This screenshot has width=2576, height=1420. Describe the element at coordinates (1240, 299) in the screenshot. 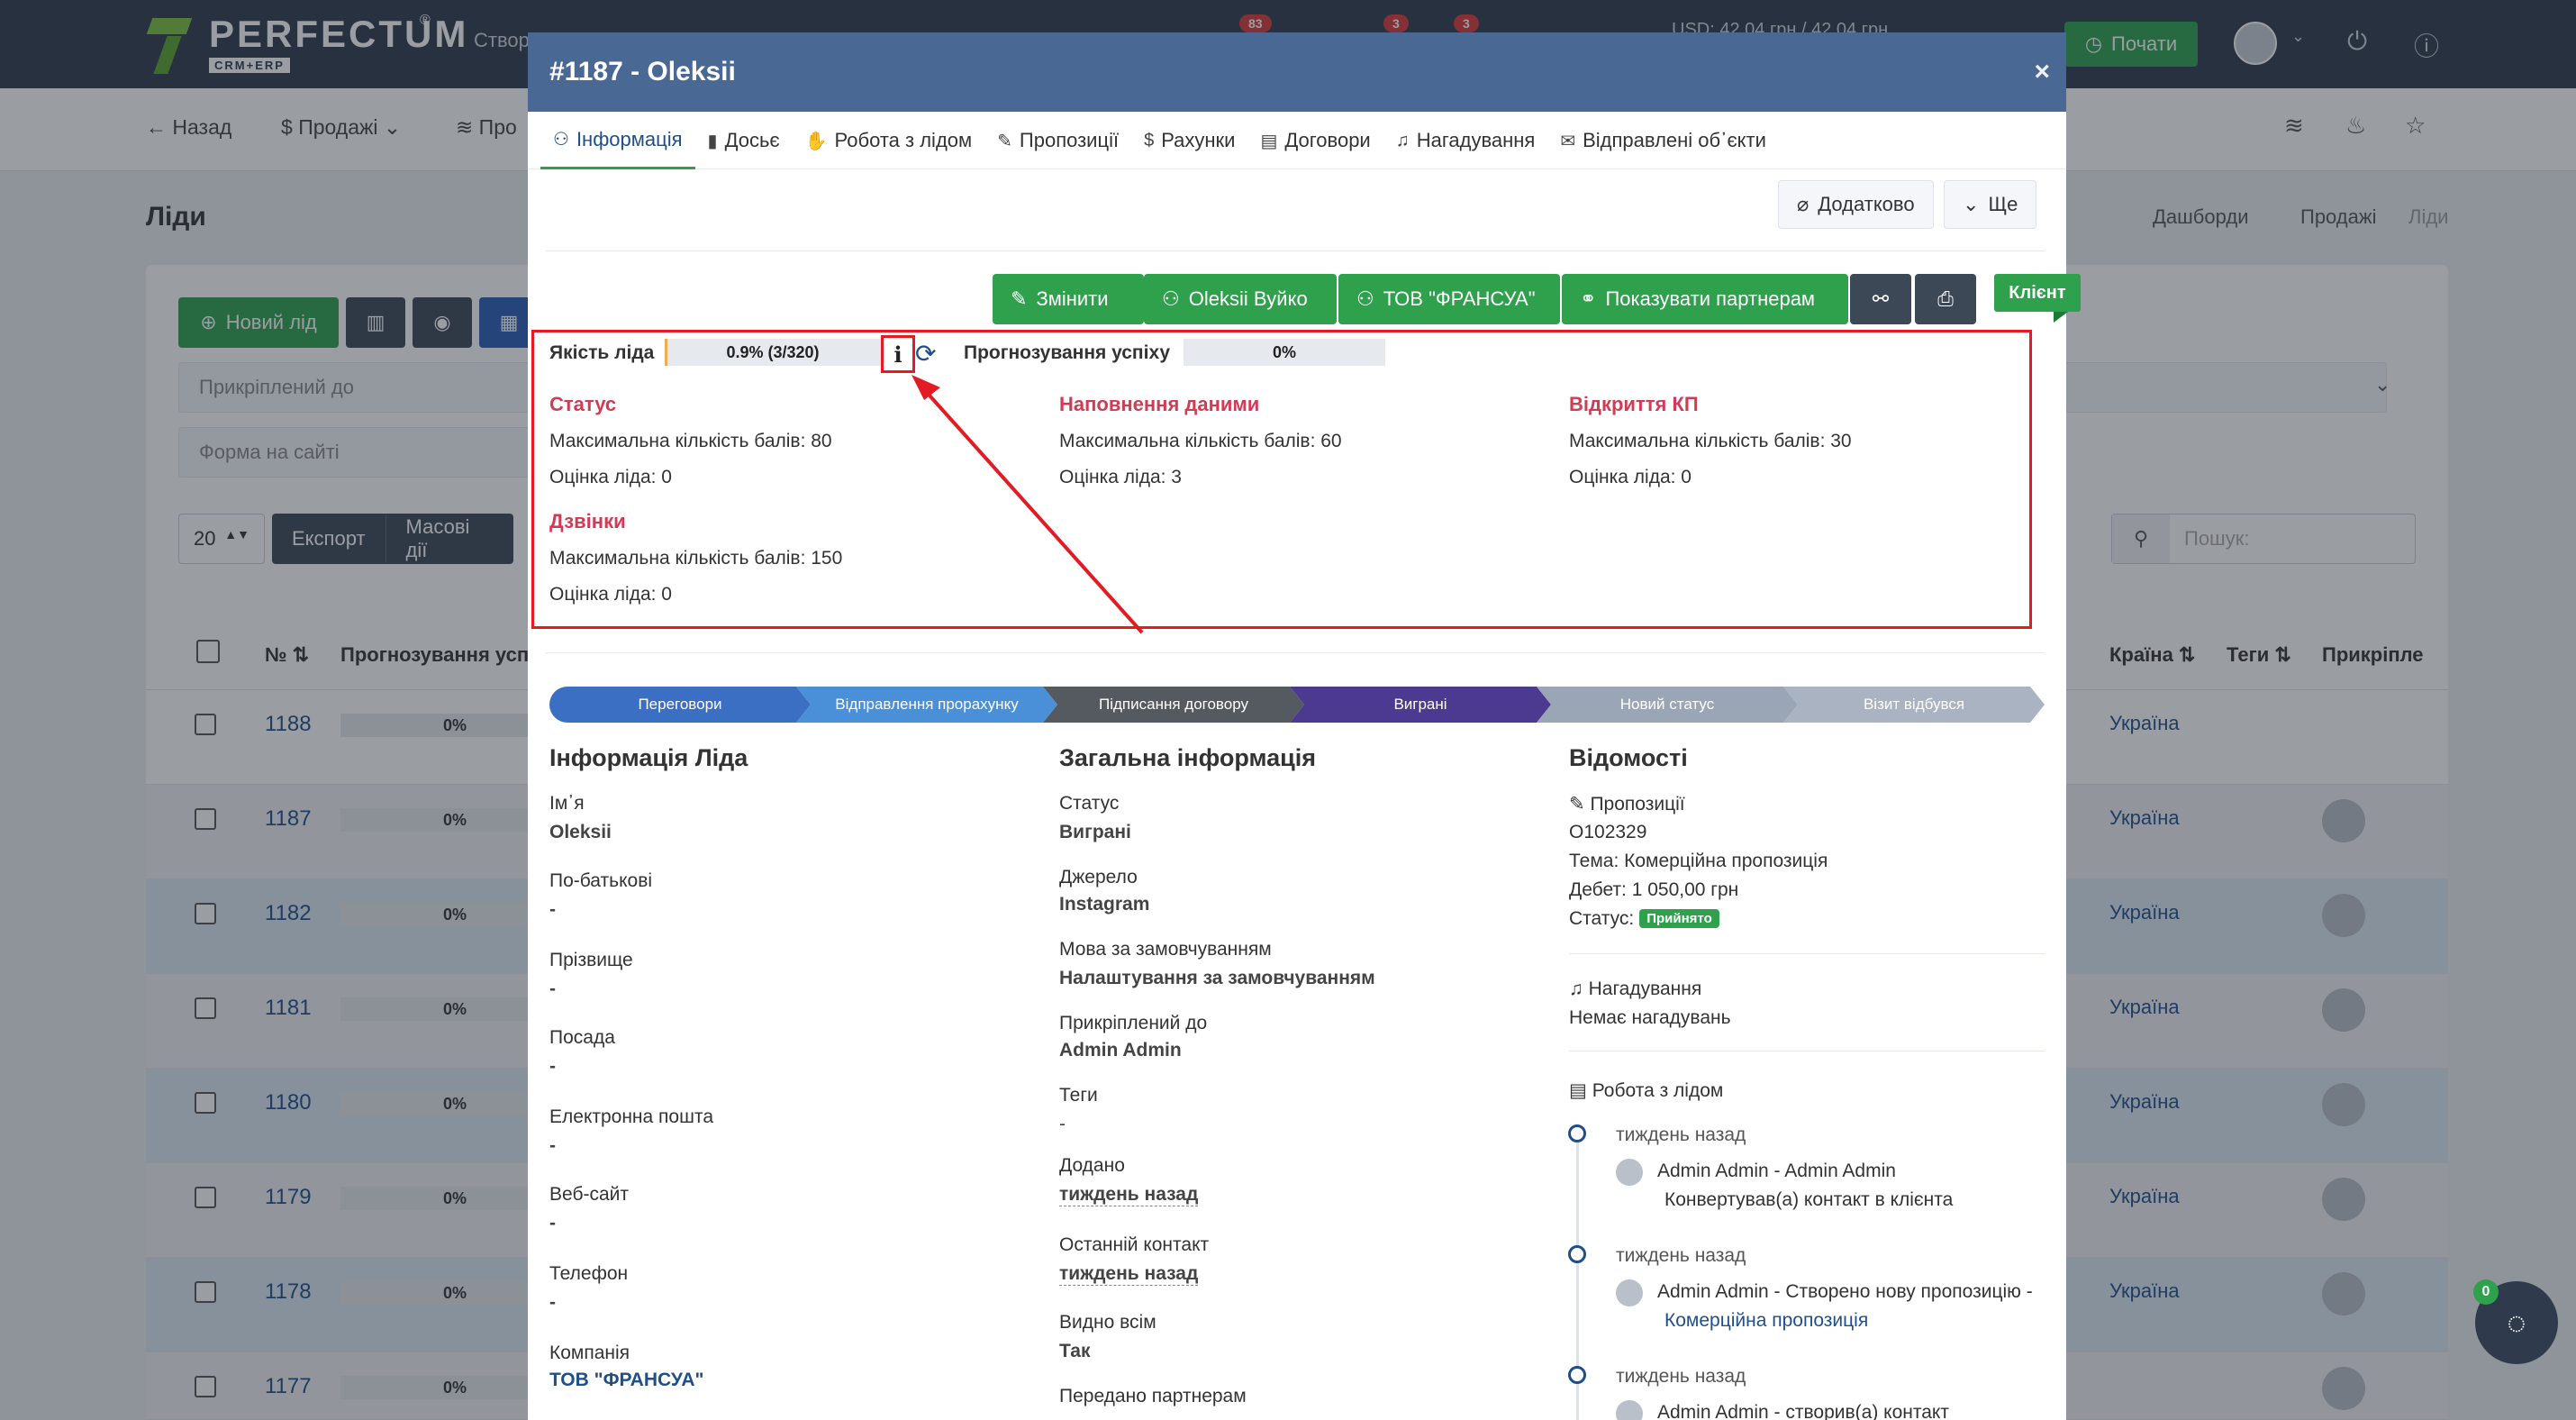

I see `contact-person-button: ⚇ Oleksii Вуйко` at that location.